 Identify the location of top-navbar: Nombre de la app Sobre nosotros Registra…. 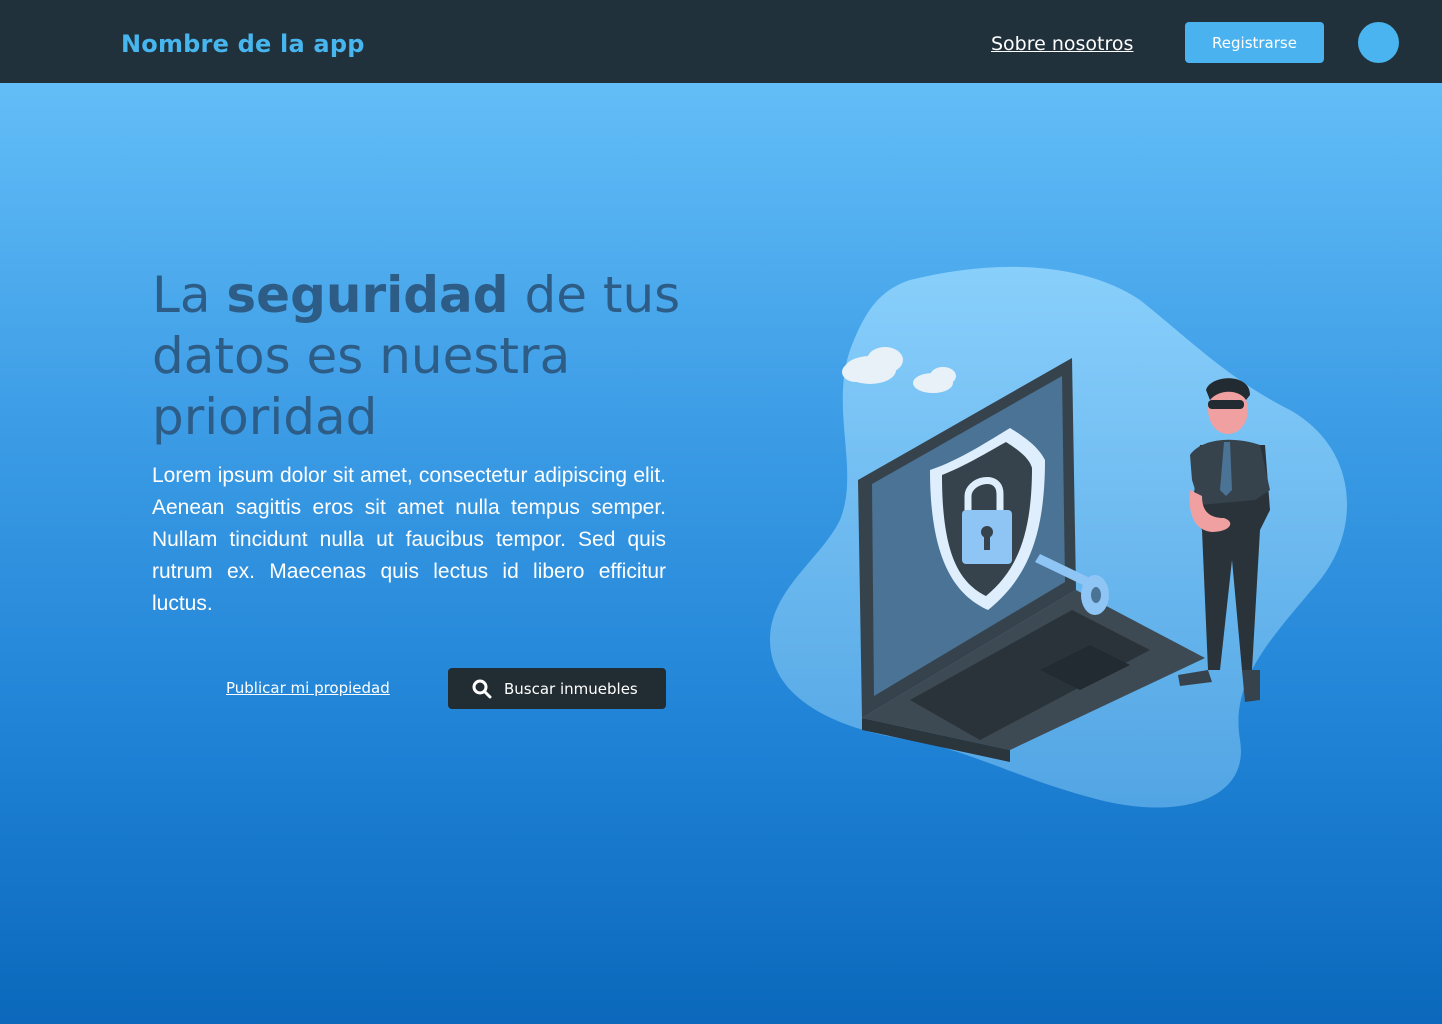
(721, 41).